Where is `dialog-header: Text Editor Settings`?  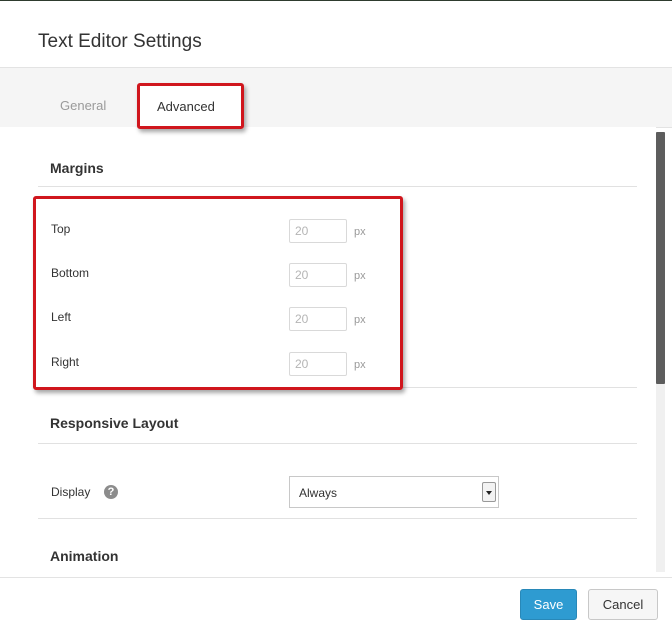 dialog-header: Text Editor Settings is located at coordinates (336, 34).